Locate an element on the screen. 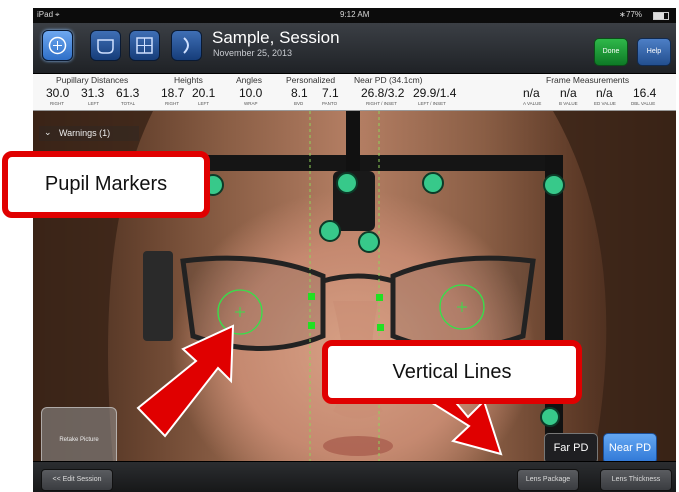  height-left-label: LEFT is located at coordinates (204, 103).